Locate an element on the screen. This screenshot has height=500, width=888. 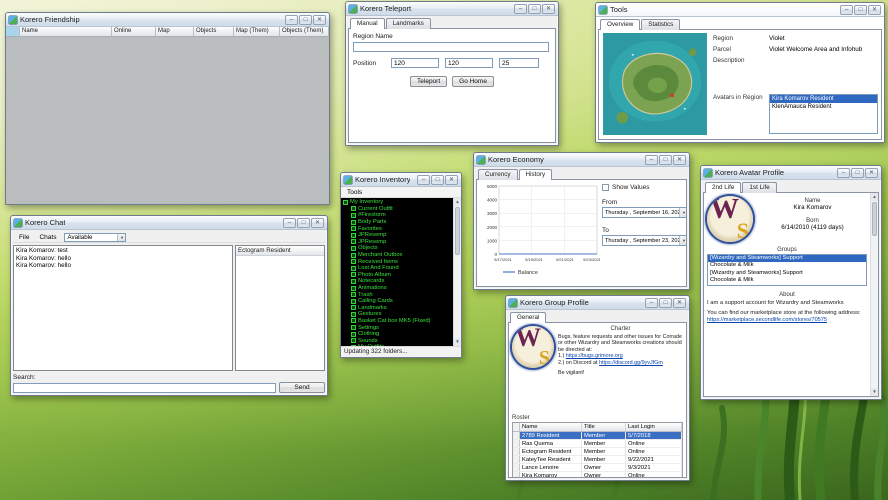
roster-list-body is located at coordinates (280, 313).